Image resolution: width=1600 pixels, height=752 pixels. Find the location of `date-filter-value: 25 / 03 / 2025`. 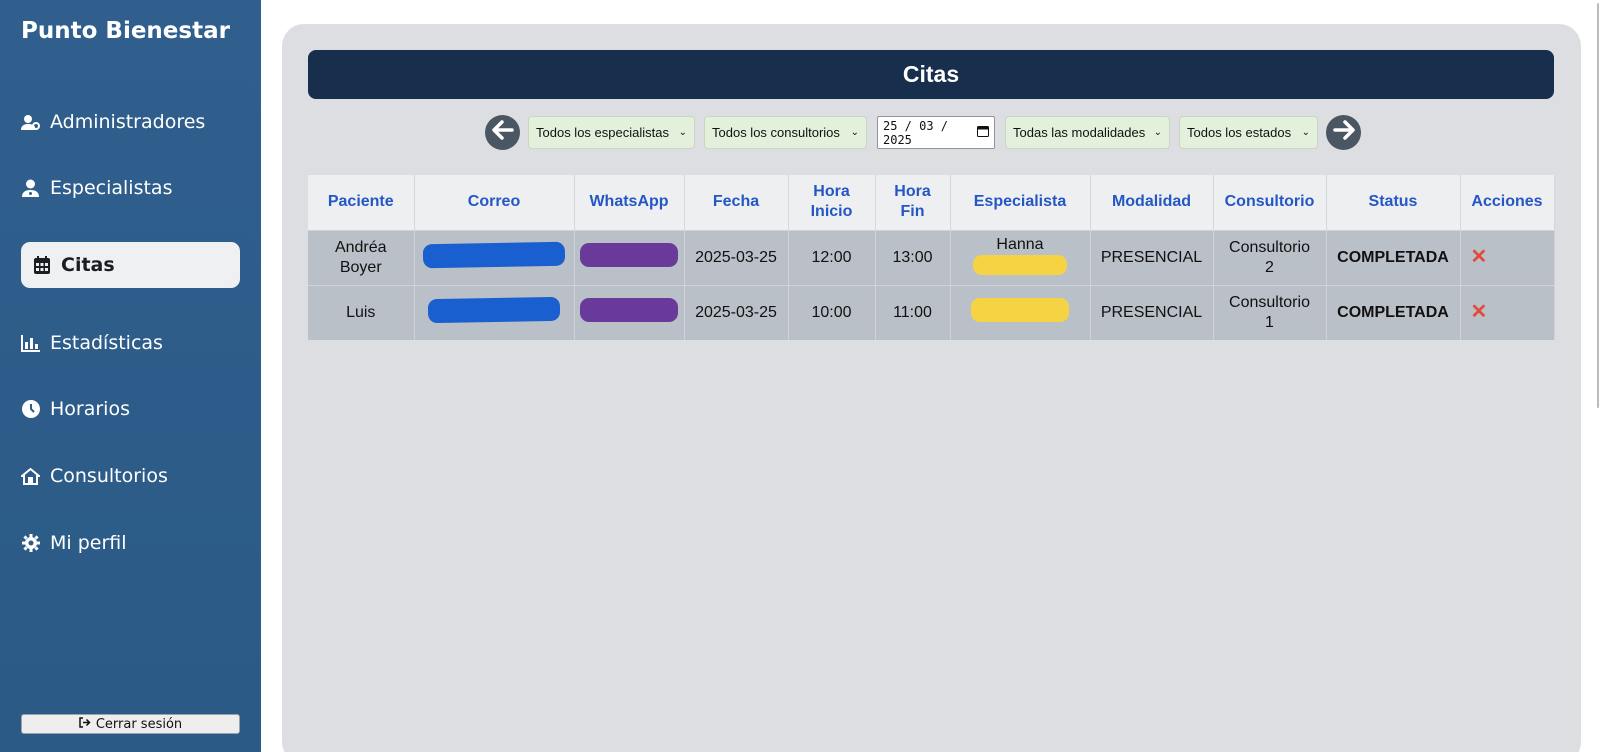

date-filter-value: 25 / 03 / 2025 is located at coordinates (916, 132).